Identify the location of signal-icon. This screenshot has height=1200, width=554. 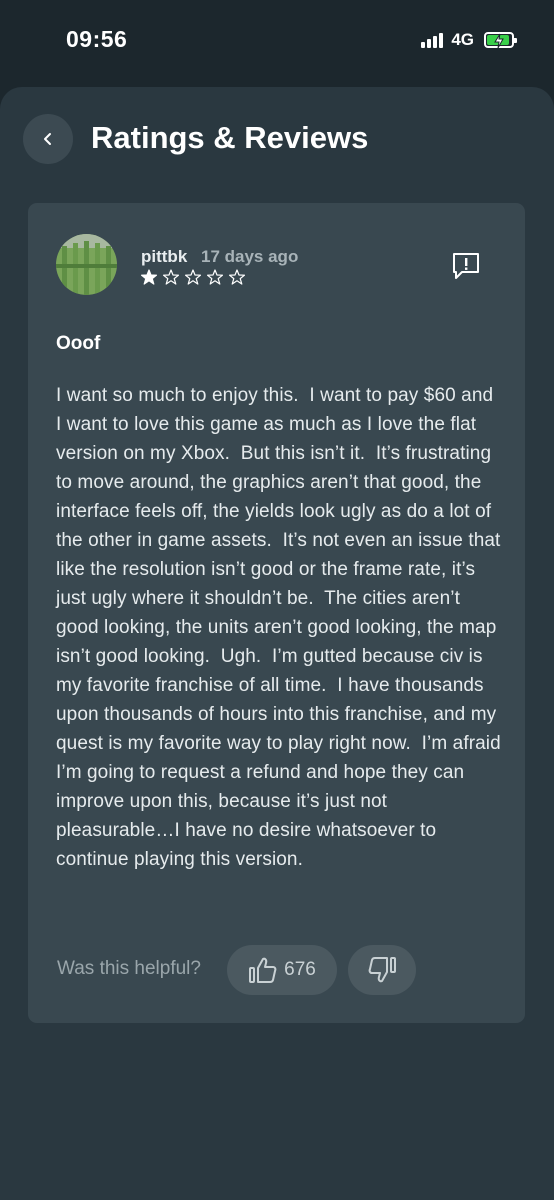
(432, 40).